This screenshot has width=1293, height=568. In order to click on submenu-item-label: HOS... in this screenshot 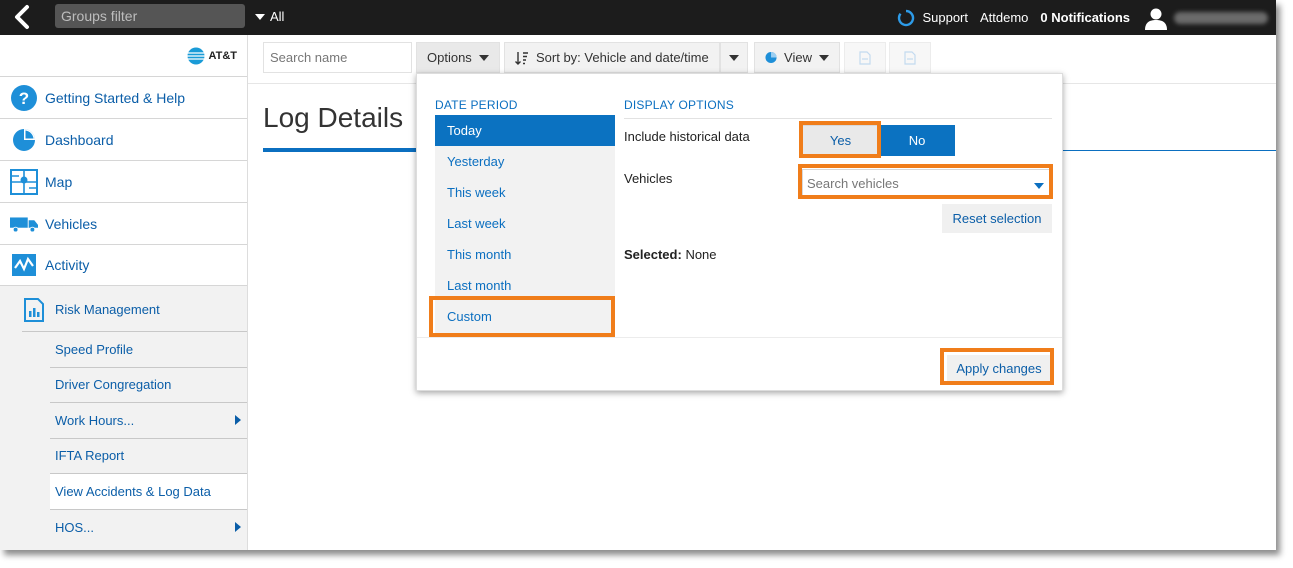, I will do `click(75, 527)`.